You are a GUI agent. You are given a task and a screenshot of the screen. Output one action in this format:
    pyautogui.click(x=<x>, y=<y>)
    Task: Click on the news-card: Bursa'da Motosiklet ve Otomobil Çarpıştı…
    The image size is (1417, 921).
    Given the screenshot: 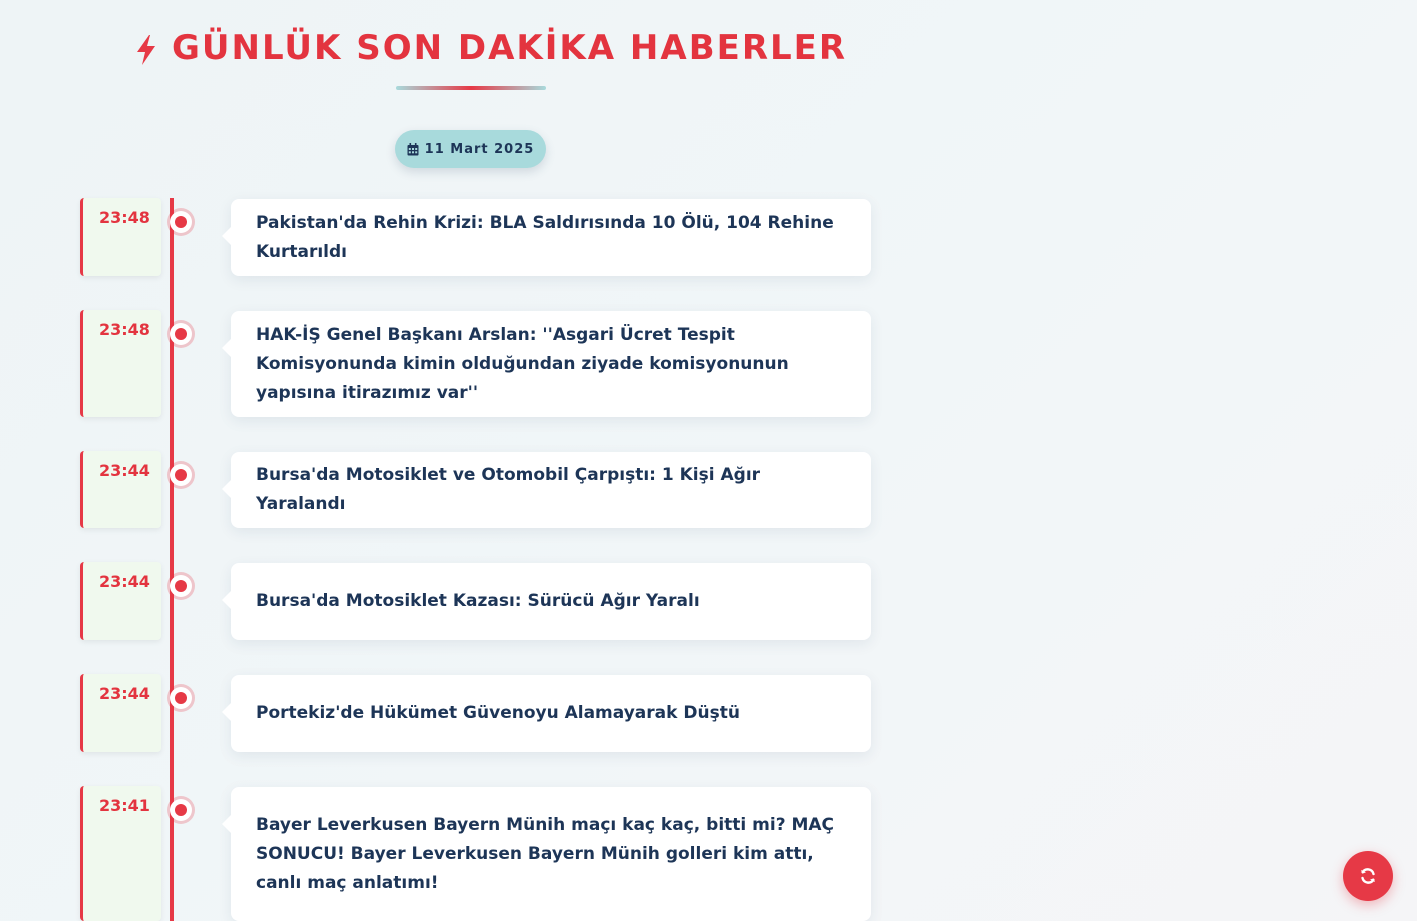 What is the action you would take?
    pyautogui.click(x=546, y=490)
    